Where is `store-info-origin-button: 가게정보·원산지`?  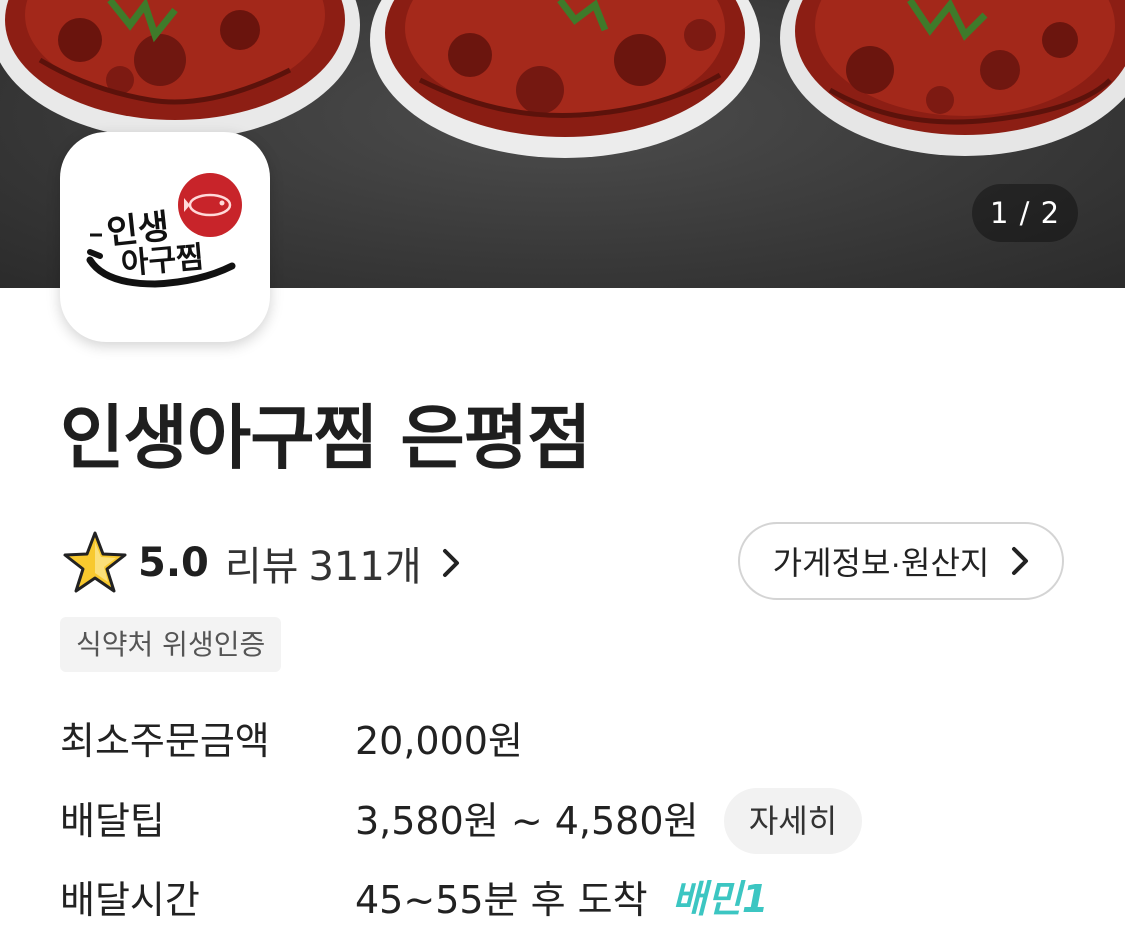
store-info-origin-button: 가게정보·원산지 is located at coordinates (901, 561).